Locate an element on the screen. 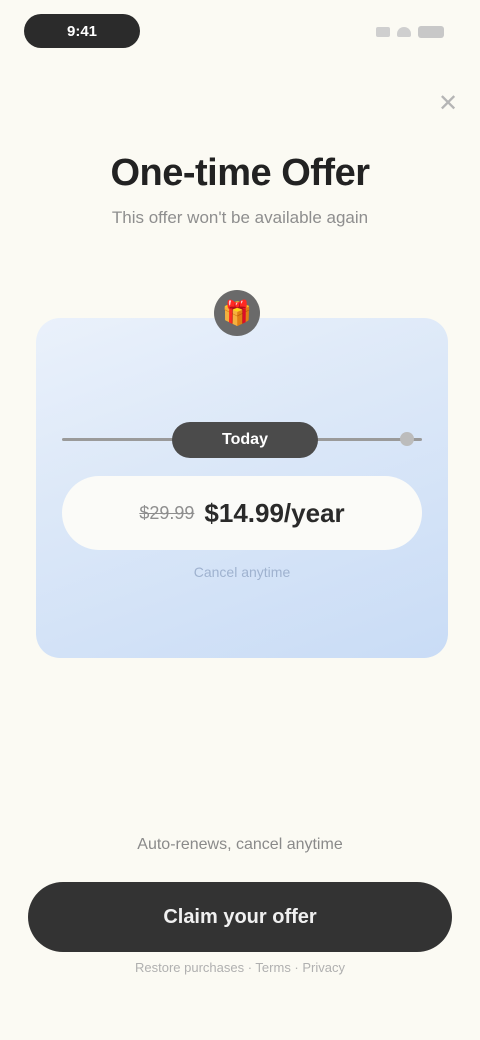  close-icon: ✕ is located at coordinates (448, 104).